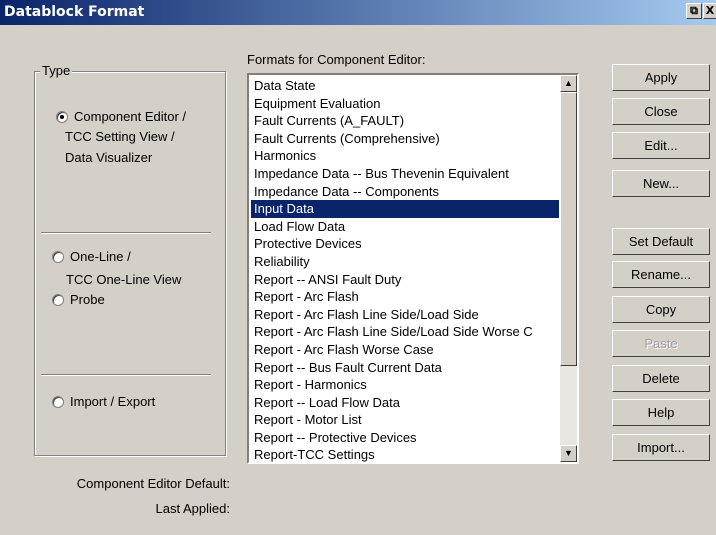 This screenshot has width=716, height=535. I want to click on copy-button: Copy, so click(661, 309).